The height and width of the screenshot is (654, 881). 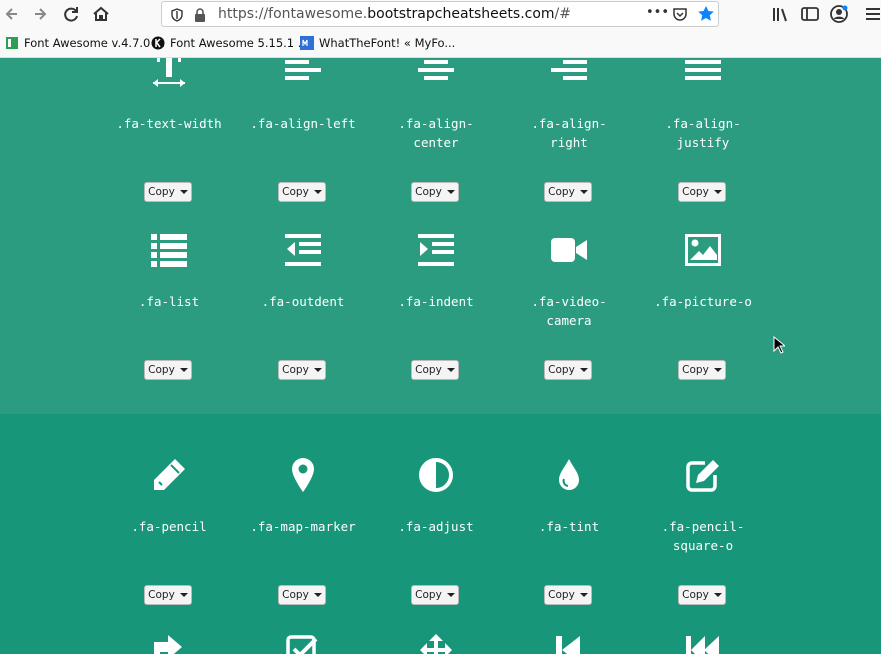 I want to click on shield-icon, so click(x=177, y=14).